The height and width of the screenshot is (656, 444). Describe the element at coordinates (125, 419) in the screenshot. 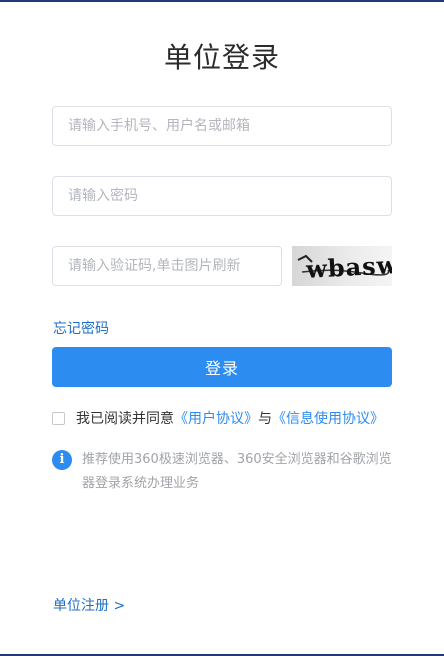

I see `agreement-prefix: 我已阅读并同意` at that location.